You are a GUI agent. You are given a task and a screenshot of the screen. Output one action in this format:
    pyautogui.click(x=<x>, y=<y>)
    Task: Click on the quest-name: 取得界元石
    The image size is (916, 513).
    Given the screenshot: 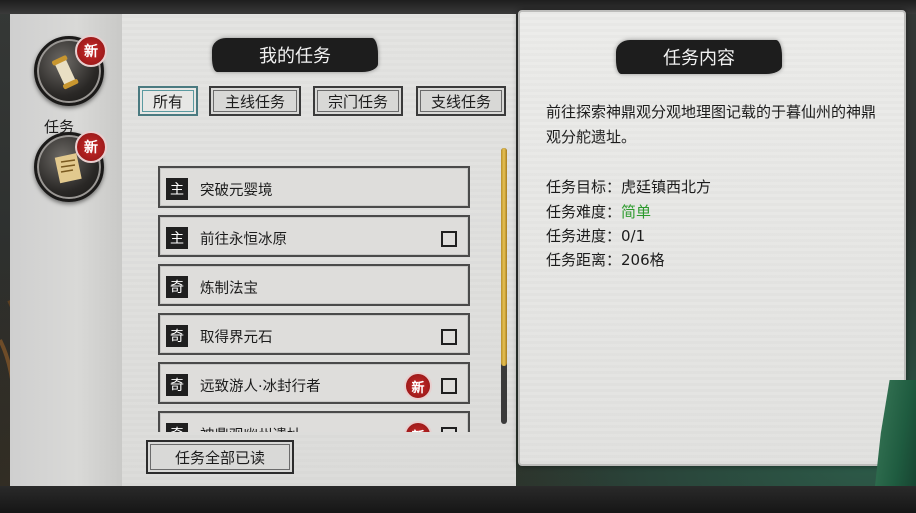 What is the action you would take?
    pyautogui.click(x=236, y=338)
    